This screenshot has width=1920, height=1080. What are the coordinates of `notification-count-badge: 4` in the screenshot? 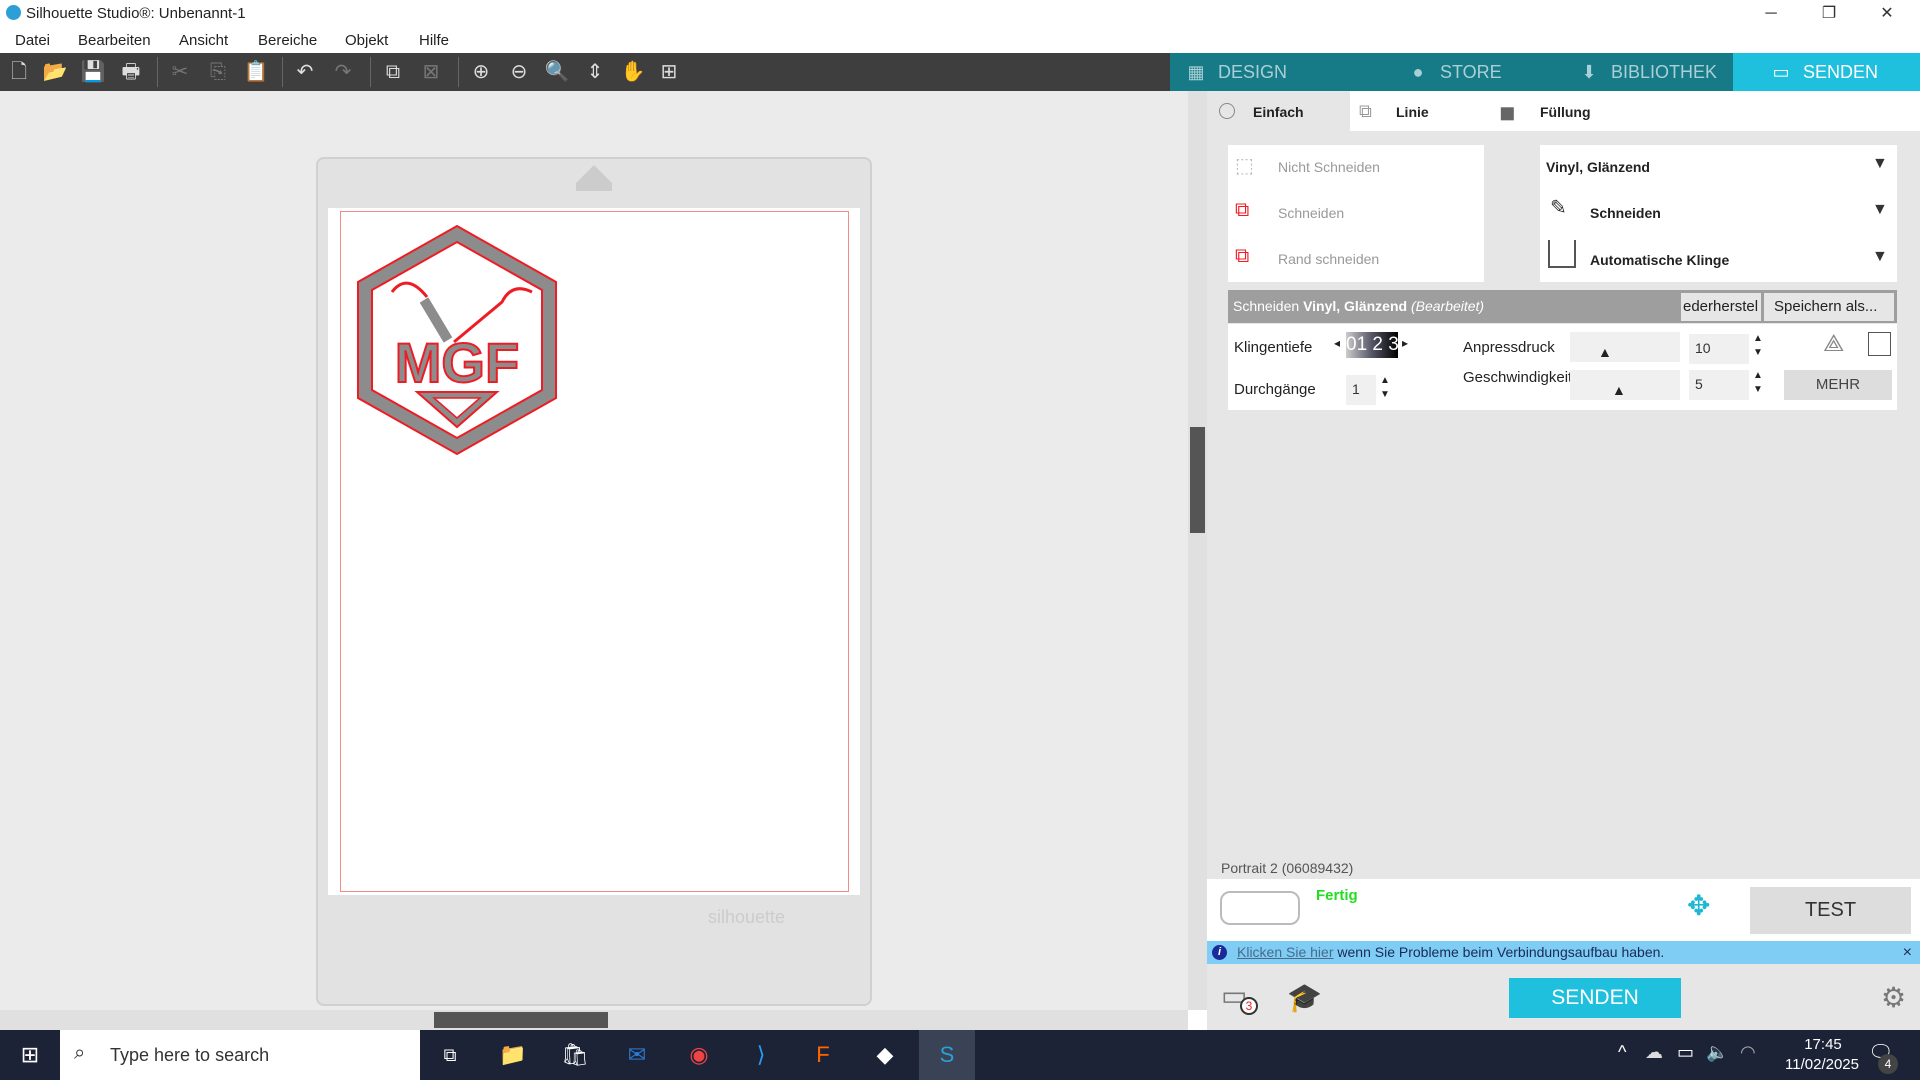 It's located at (1888, 1064).